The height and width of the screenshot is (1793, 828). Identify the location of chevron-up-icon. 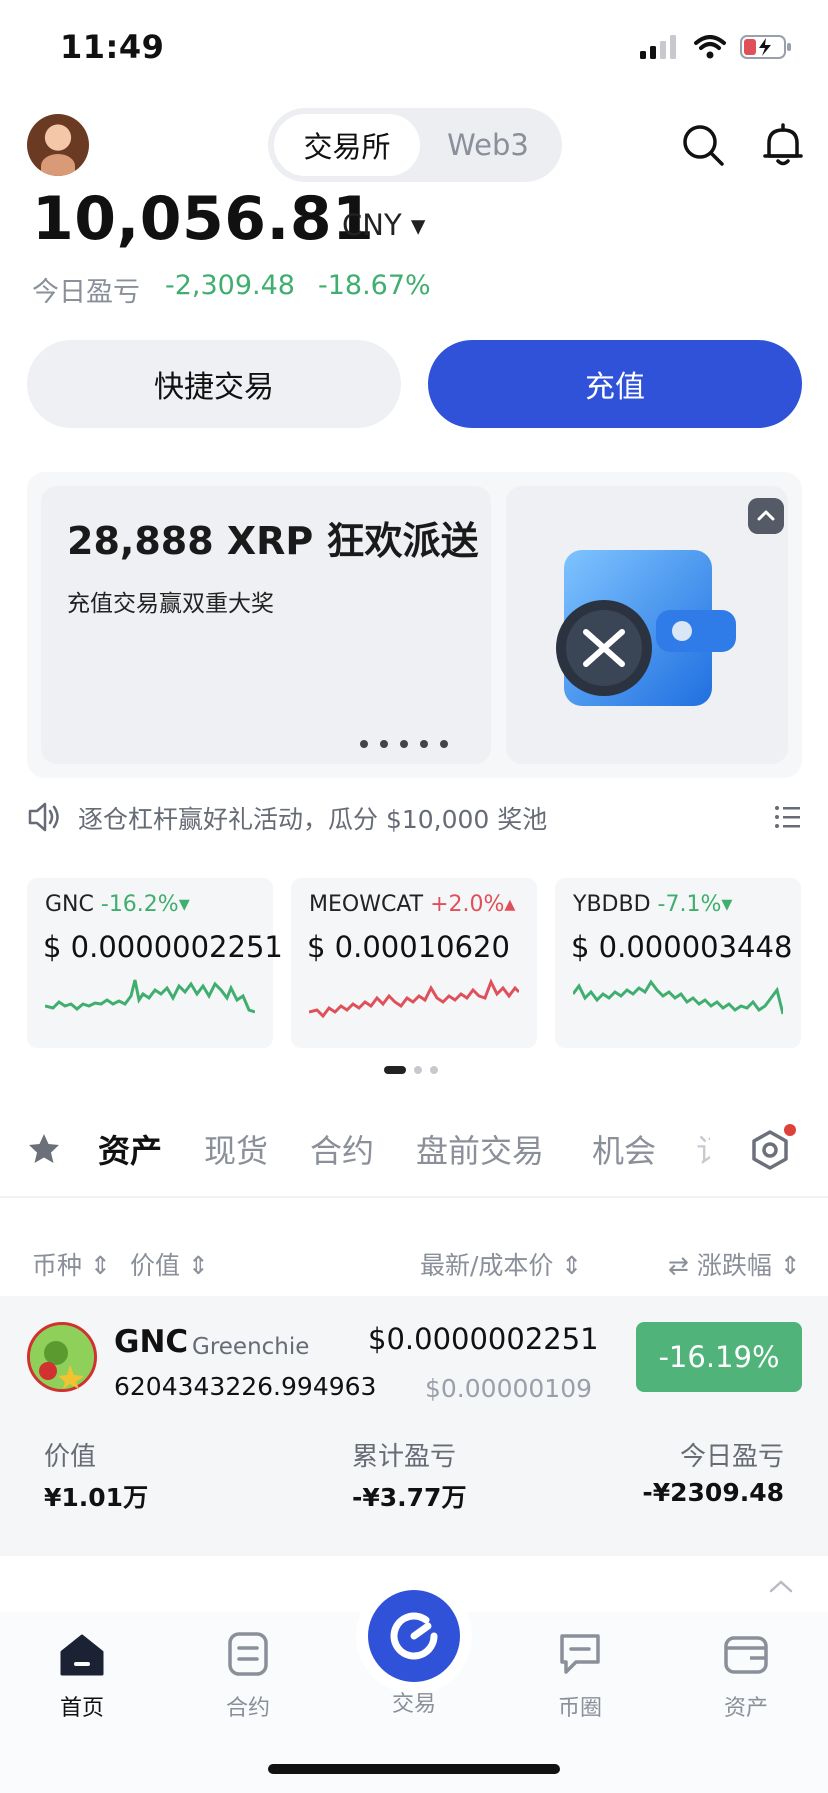
(781, 1586).